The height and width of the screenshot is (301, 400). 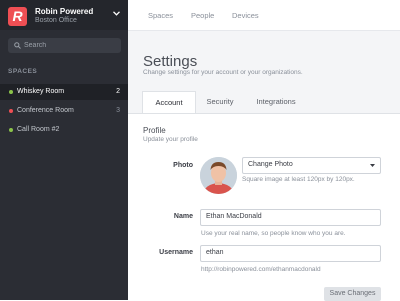 What do you see at coordinates (169, 103) in the screenshot?
I see `tab-account: Account` at bounding box center [169, 103].